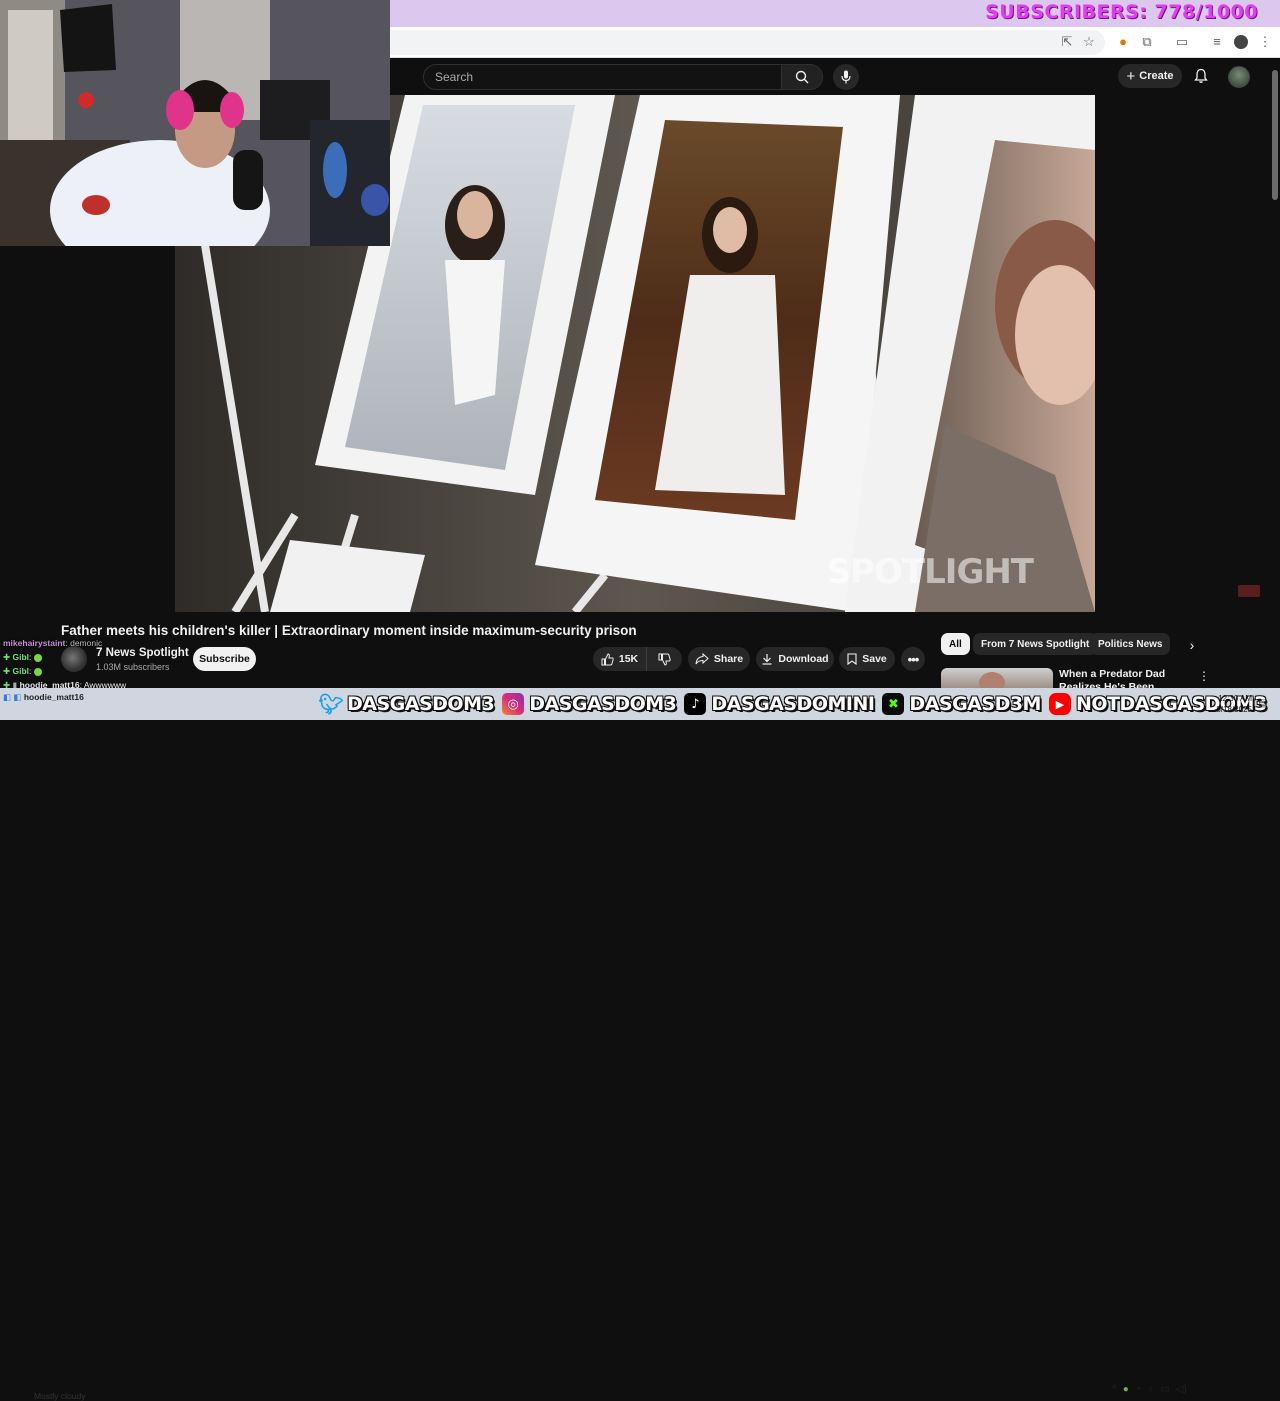  What do you see at coordinates (874, 659) in the screenshot?
I see `save-label: Save` at bounding box center [874, 659].